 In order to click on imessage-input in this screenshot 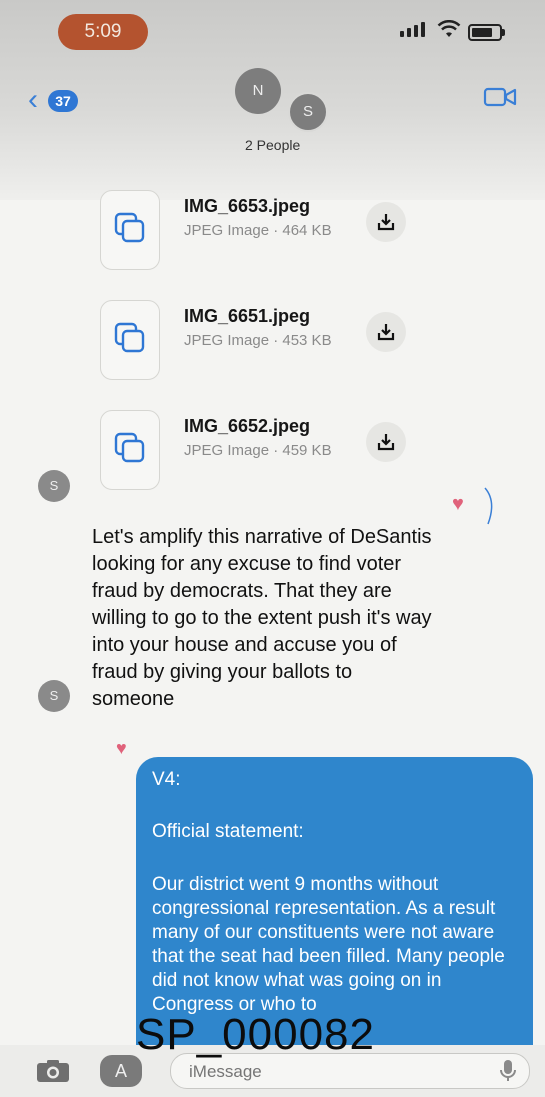, I will do `click(339, 1072)`.